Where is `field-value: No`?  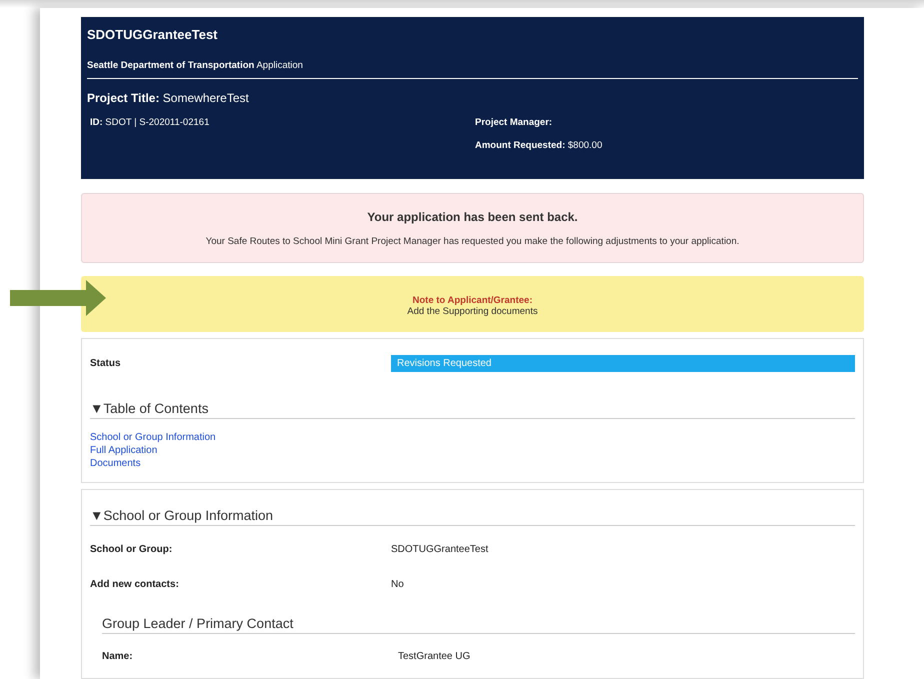 field-value: No is located at coordinates (398, 584).